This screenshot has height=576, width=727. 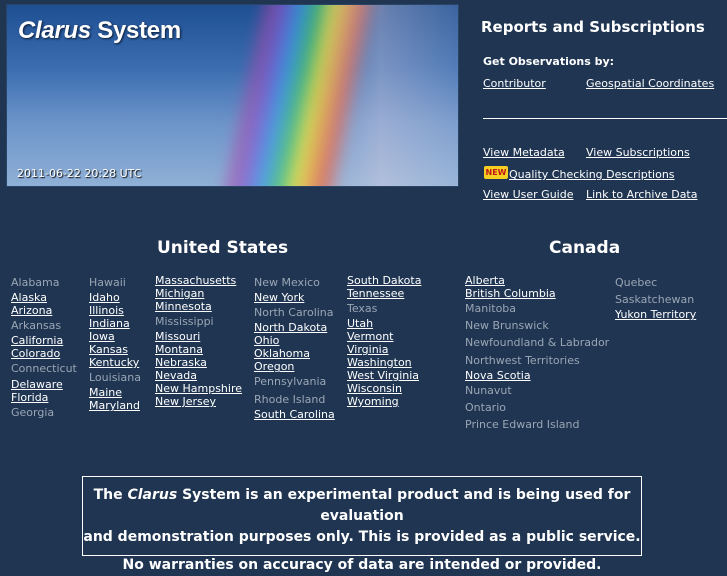 I want to click on province-prince-edward-island: Prince Edward Island, so click(x=522, y=425).